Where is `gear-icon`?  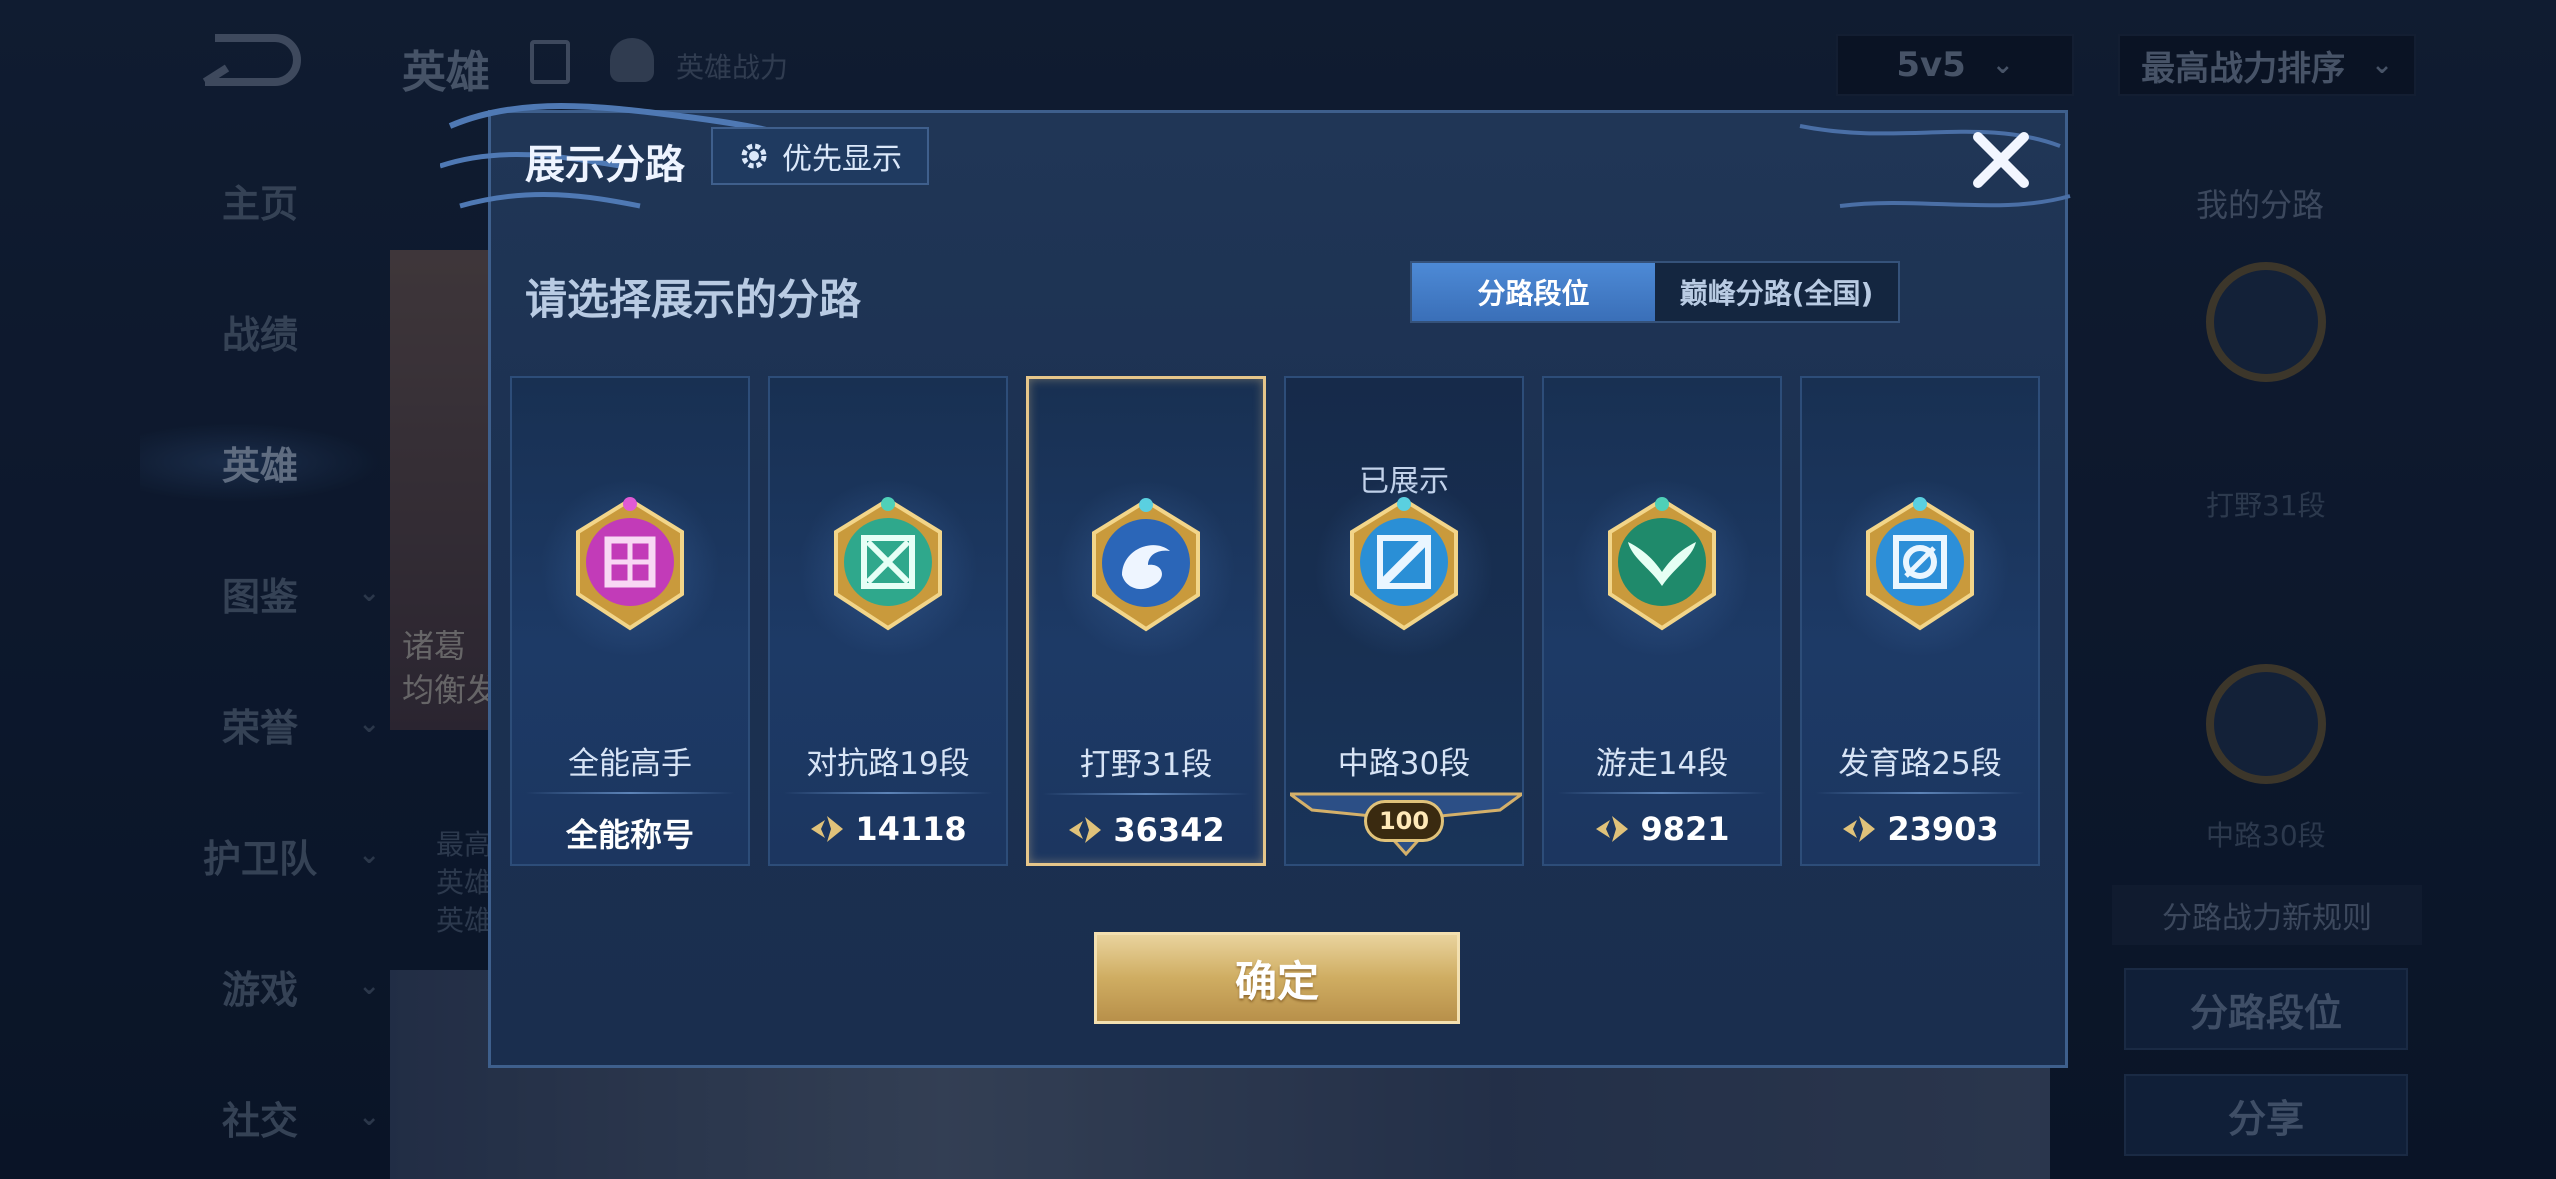 gear-icon is located at coordinates (754, 156).